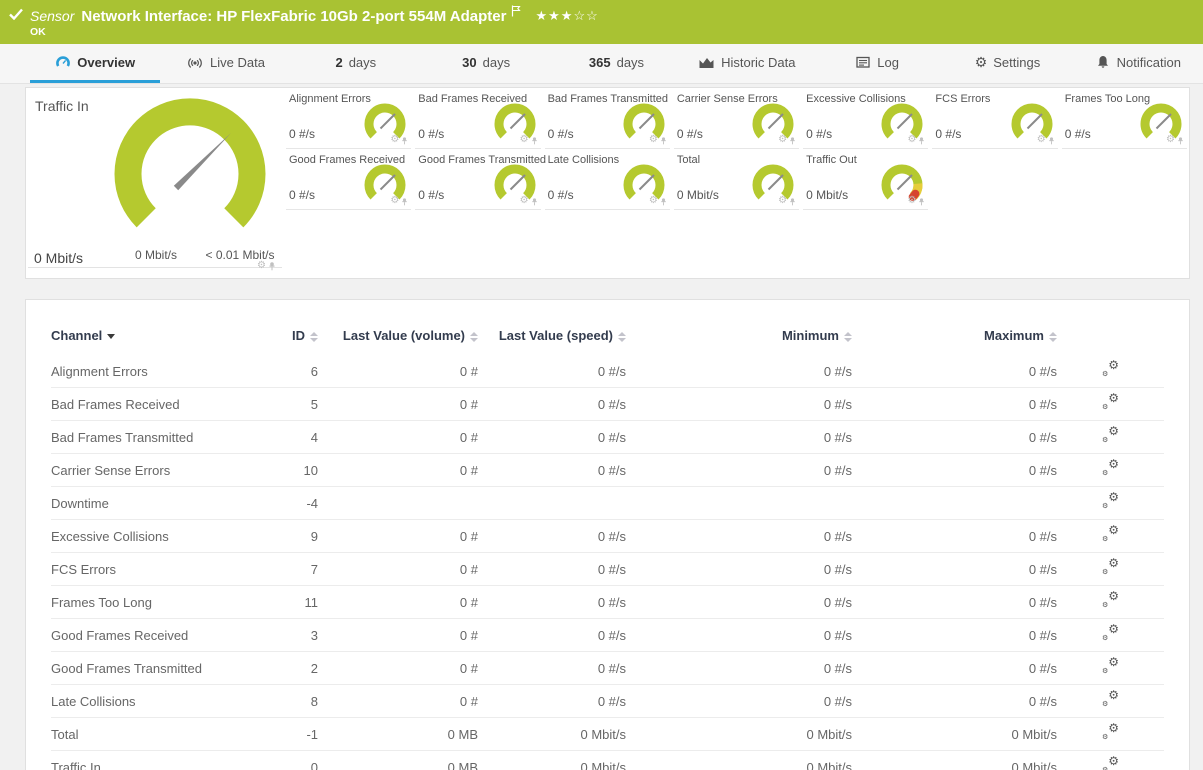  I want to click on priority-stars: ★★★☆☆, so click(566, 16).